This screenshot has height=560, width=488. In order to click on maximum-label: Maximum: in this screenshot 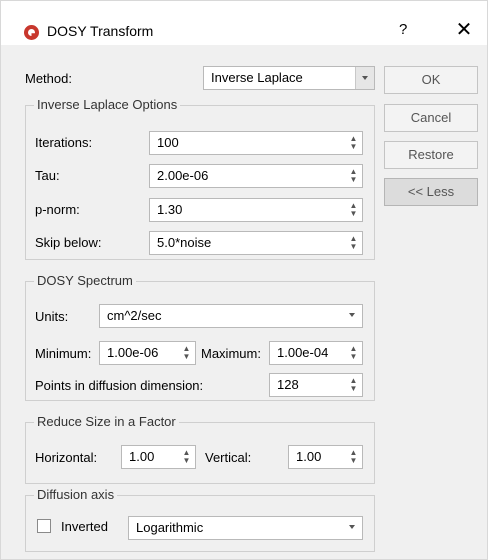, I will do `click(231, 353)`.